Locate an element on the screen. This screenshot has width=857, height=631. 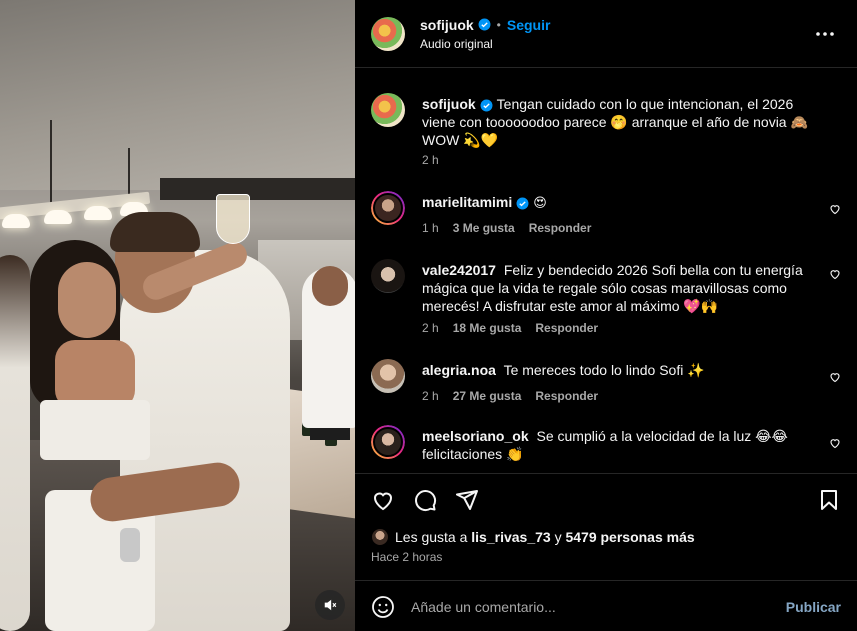
post-time: Hace 2 horas is located at coordinates (406, 557).